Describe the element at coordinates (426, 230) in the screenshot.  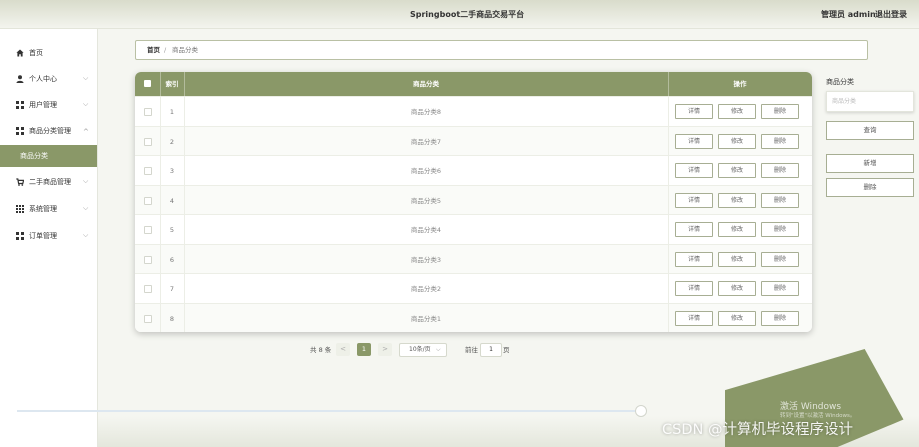
I see `row-category: 商品分类4` at that location.